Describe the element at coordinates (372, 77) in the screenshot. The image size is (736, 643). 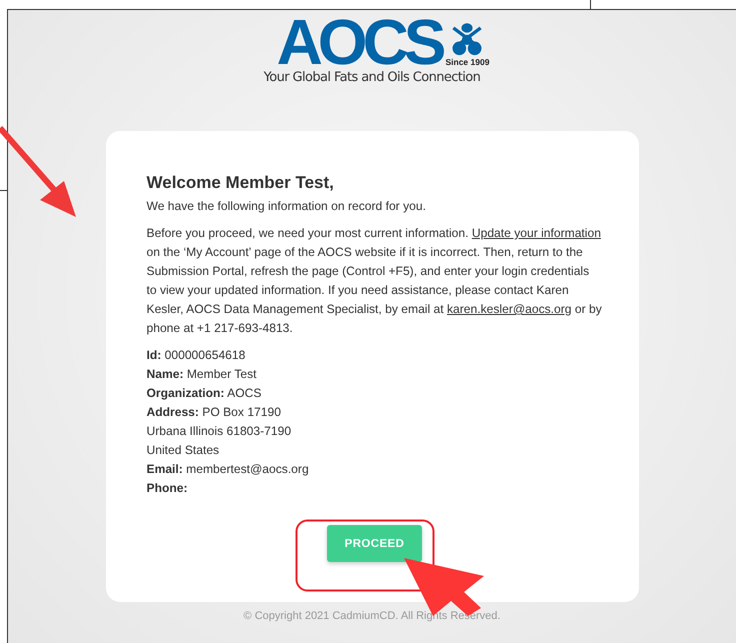
I see `logo-tagline: Your Global Fats and Oils Connection` at that location.